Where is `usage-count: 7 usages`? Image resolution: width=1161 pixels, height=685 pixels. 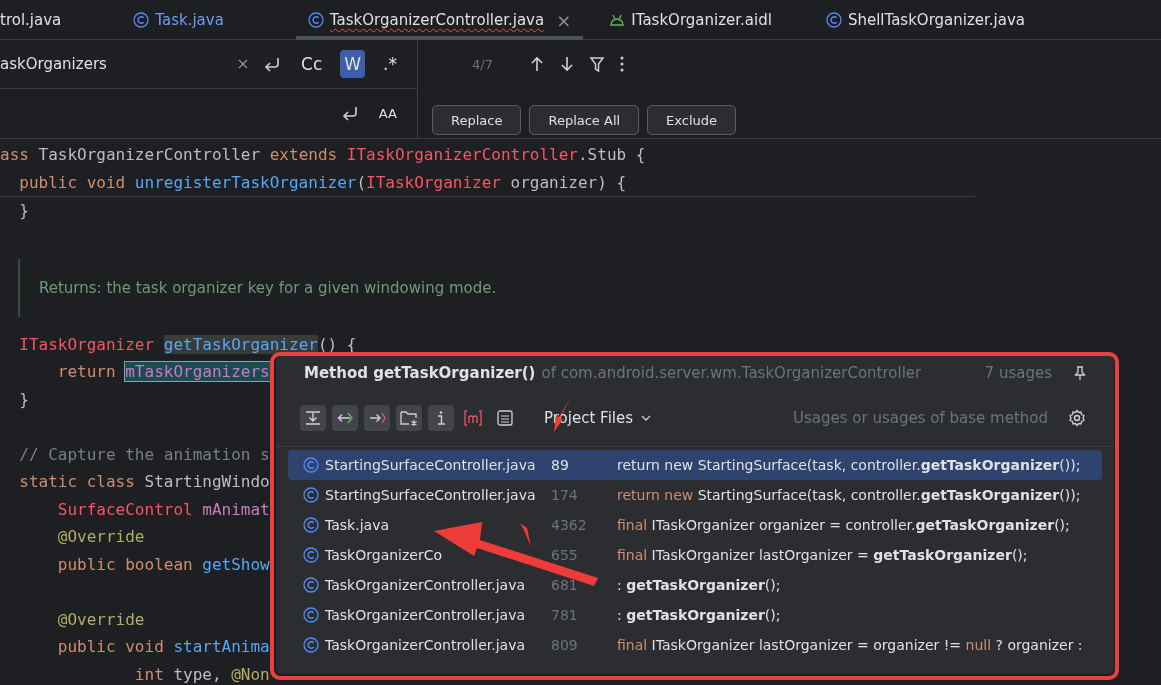
usage-count: 7 usages is located at coordinates (1018, 373).